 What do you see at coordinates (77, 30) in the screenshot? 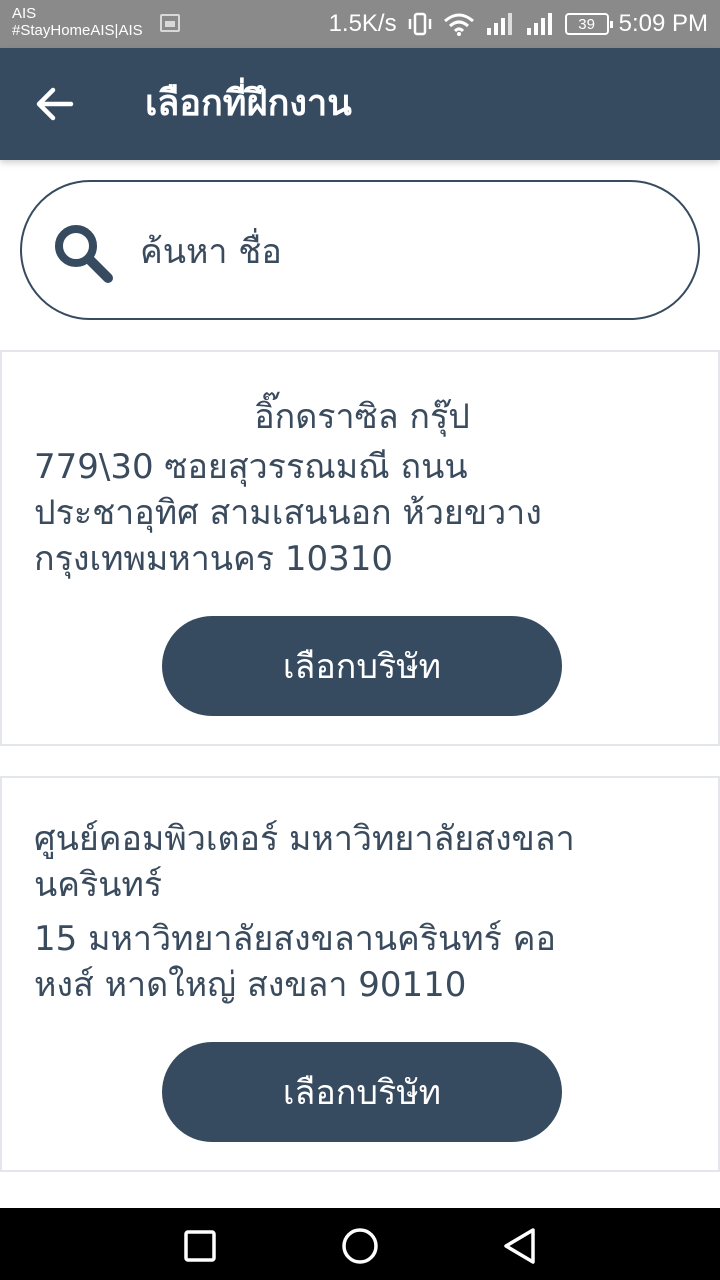
I see `carrier-tagline: #StayHomeAIS|AIS` at bounding box center [77, 30].